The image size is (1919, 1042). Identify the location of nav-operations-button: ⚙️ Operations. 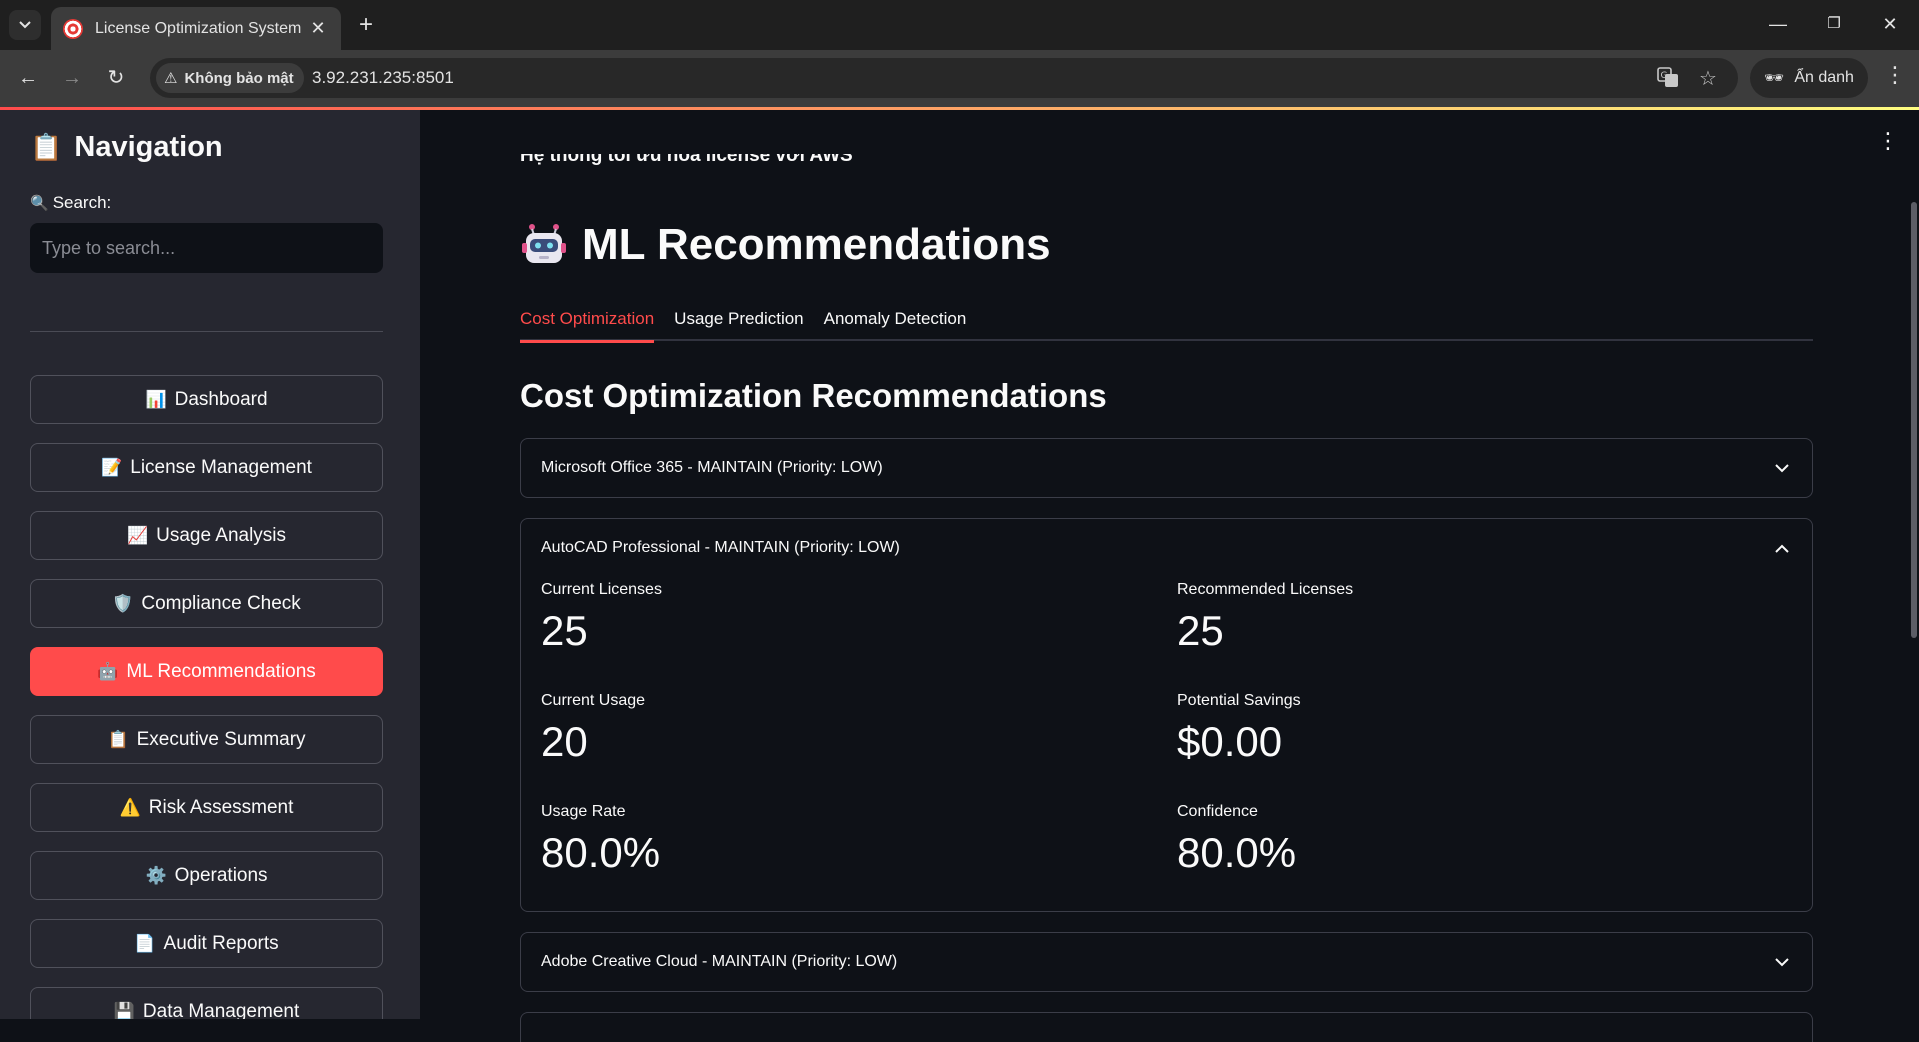
(206, 875).